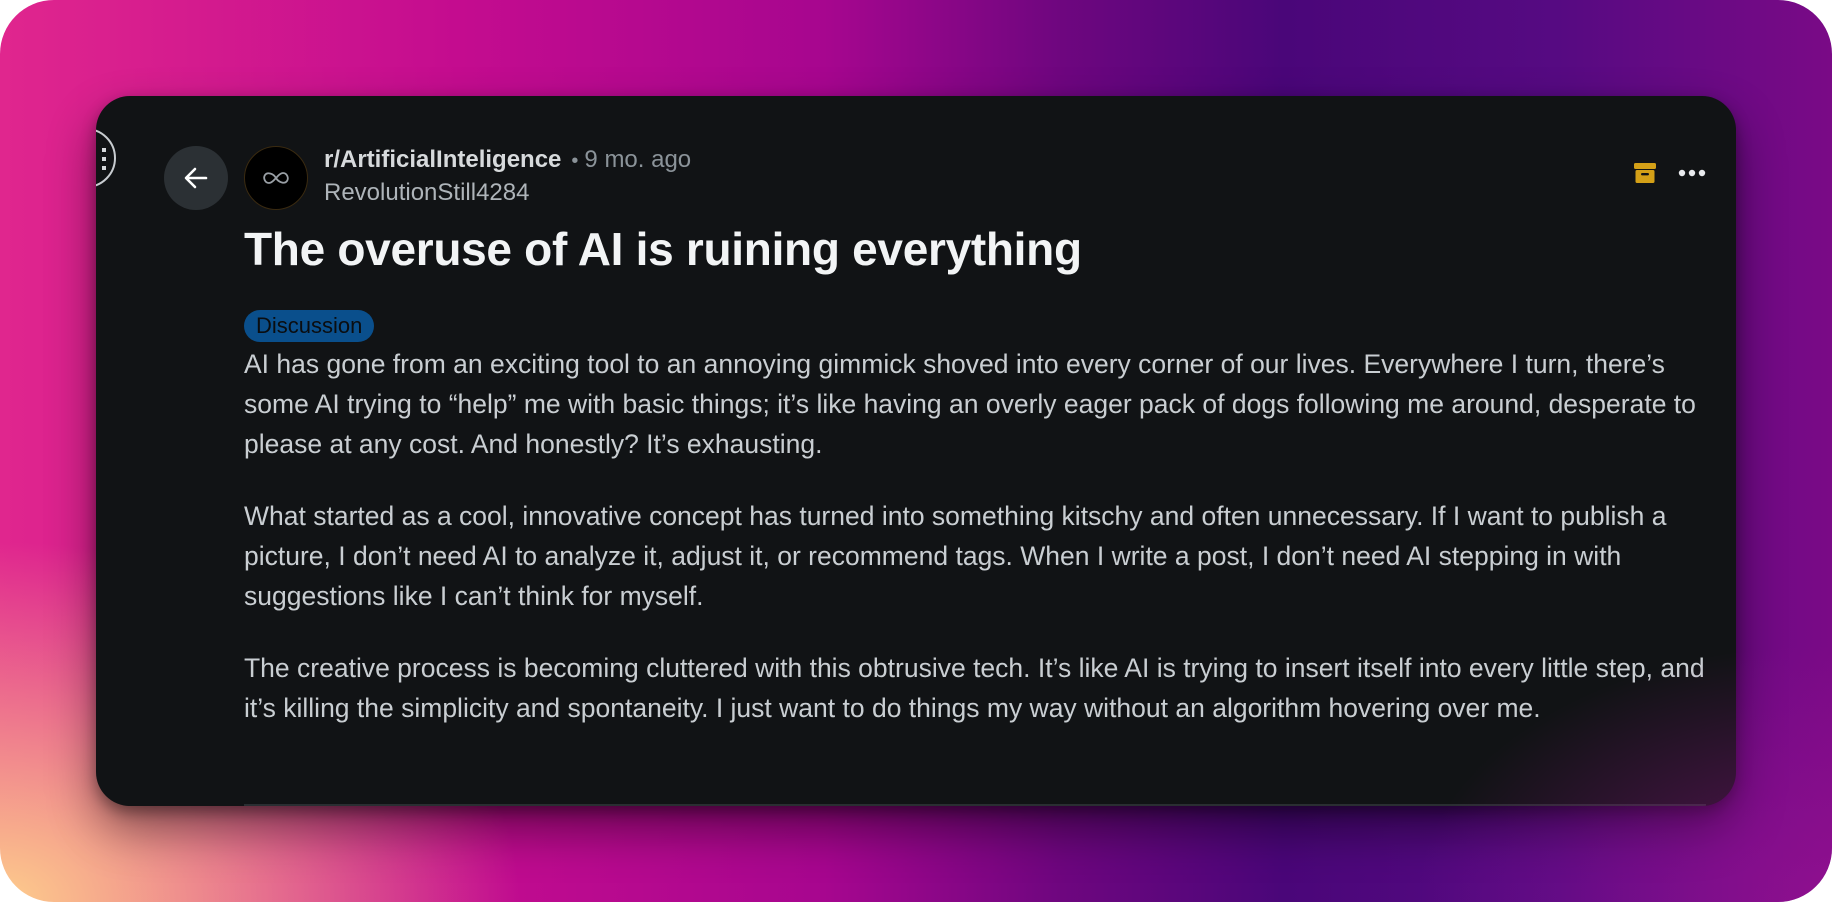 The image size is (1832, 902). I want to click on archive-box-icon, so click(1645, 173).